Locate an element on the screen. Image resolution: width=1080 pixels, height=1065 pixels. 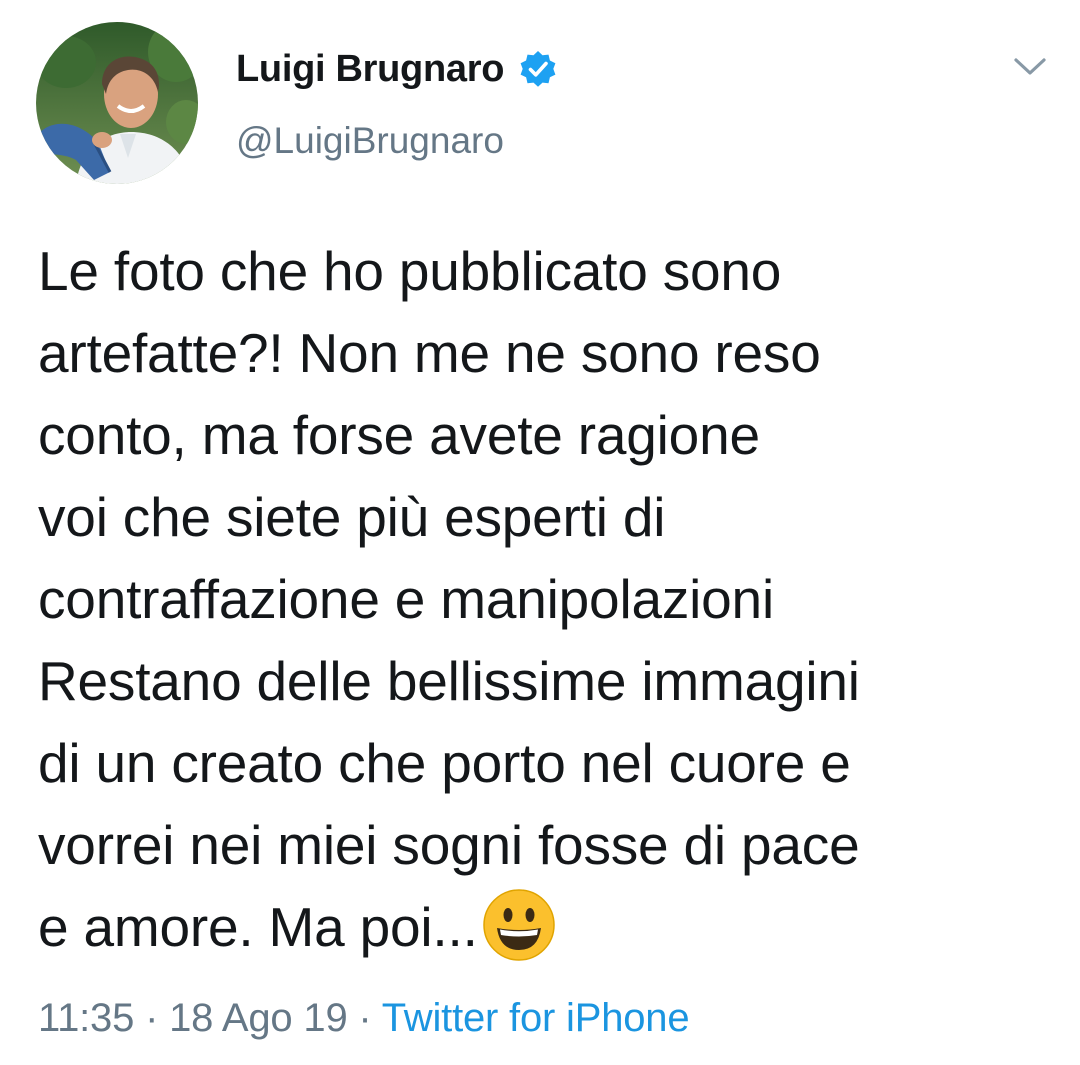
avatar-image is located at coordinates (117, 103).